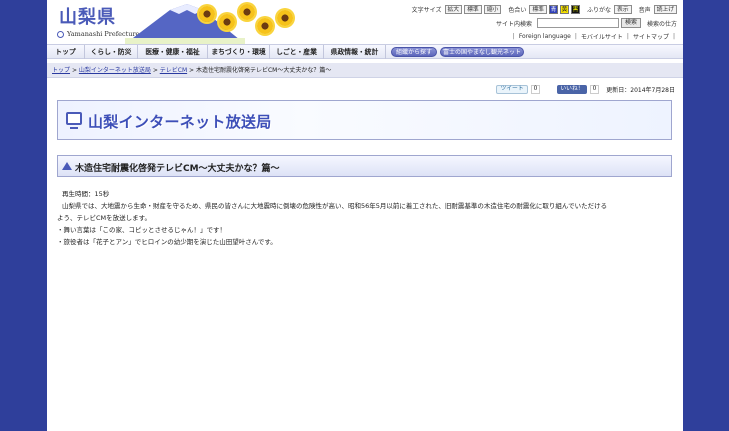 This screenshot has height=431, width=729. I want to click on nav-item-living: くらし・防災, so click(111, 52).